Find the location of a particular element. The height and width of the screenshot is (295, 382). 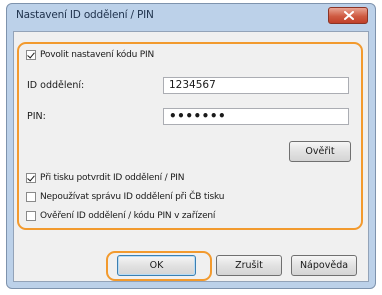

close-icon is located at coordinates (349, 15).